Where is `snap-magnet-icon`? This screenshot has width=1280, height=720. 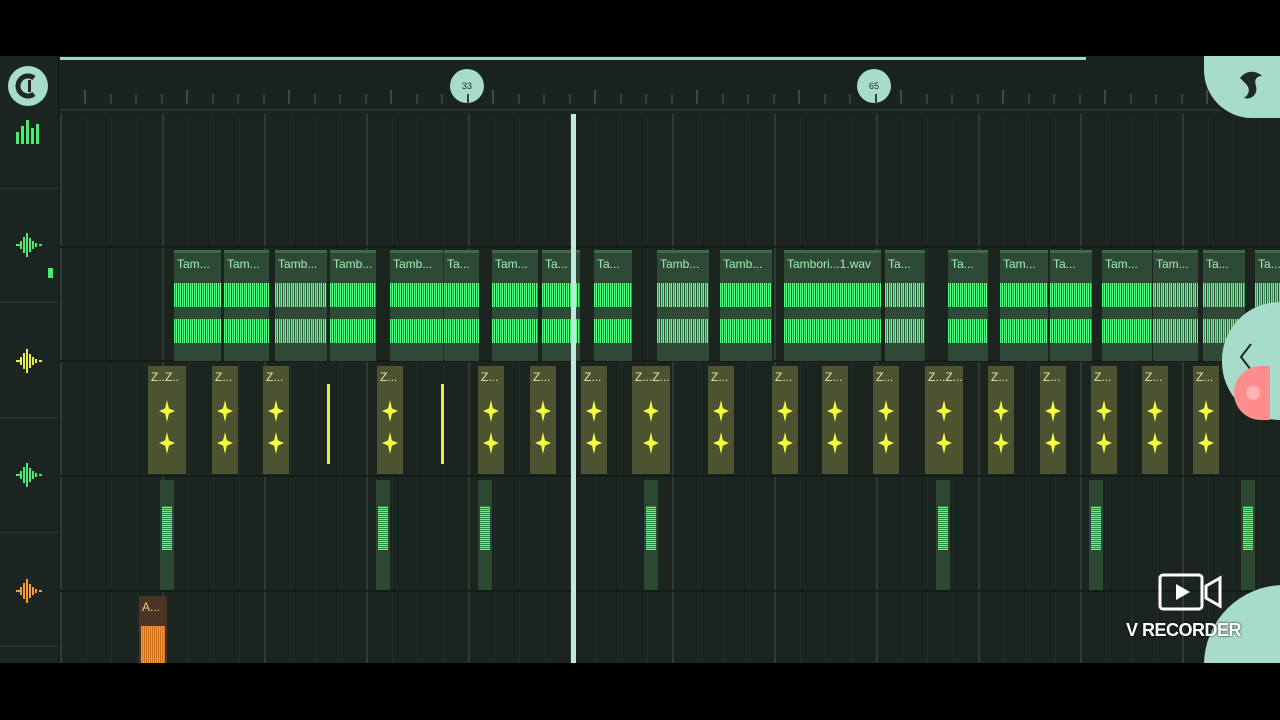
snap-magnet-icon is located at coordinates (25, 86).